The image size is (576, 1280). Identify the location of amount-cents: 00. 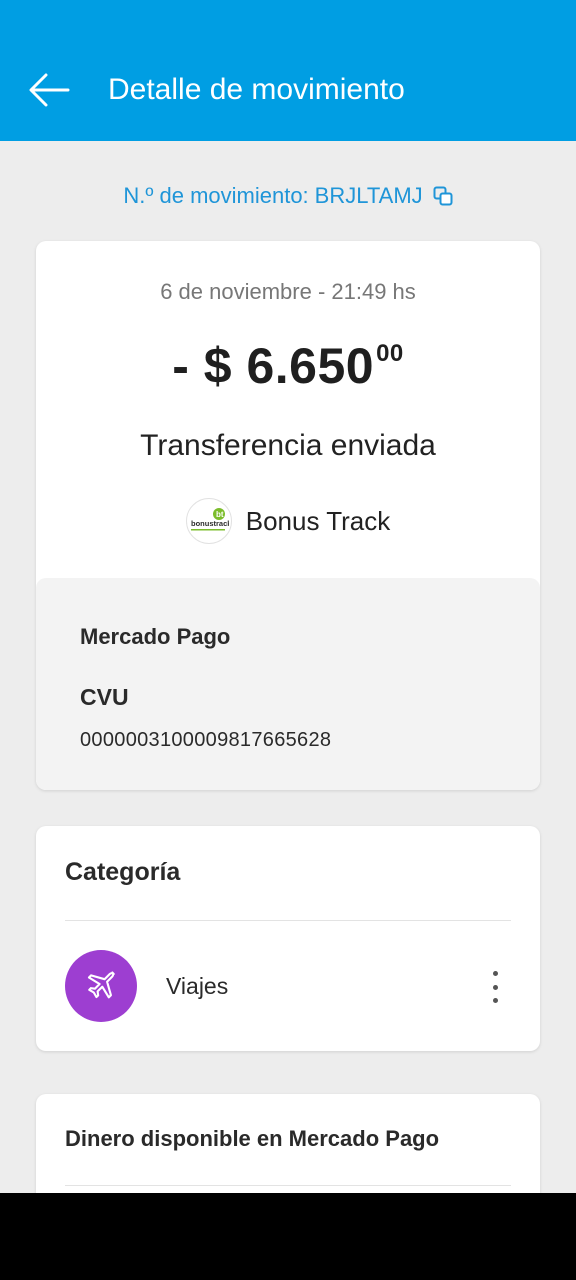
(390, 353).